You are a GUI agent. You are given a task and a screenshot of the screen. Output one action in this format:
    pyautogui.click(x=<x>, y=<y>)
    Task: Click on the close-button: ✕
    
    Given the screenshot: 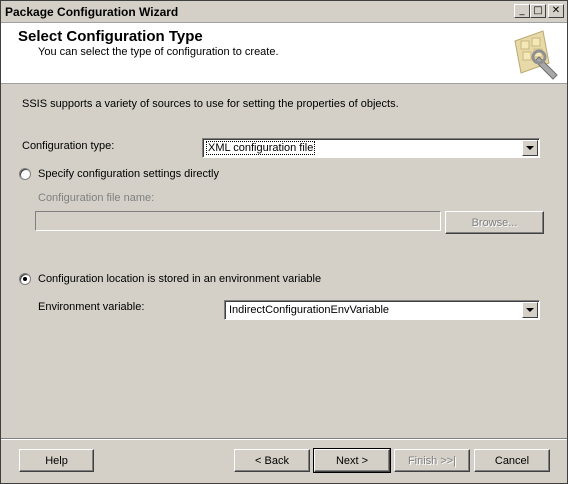 What is the action you would take?
    pyautogui.click(x=556, y=11)
    